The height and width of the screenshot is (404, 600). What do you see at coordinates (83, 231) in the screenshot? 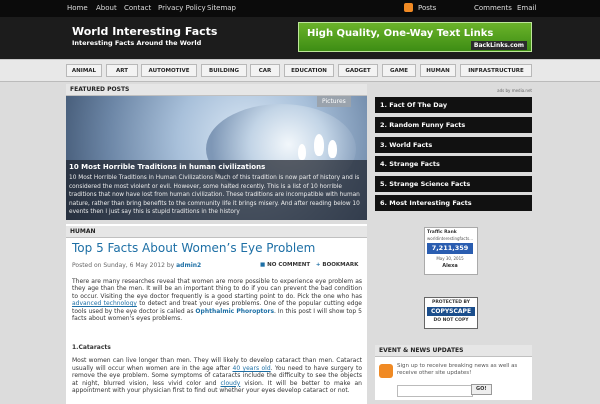
I see `post-category-label: HUMAN` at bounding box center [83, 231].